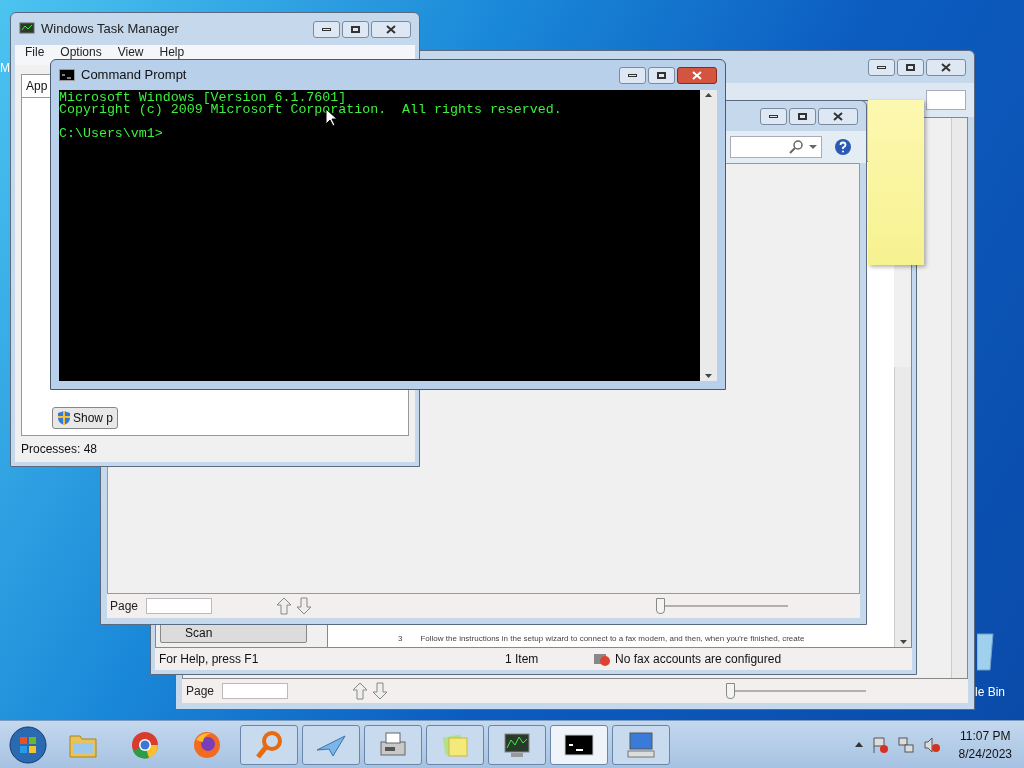  What do you see at coordinates (985, 753) in the screenshot?
I see `clock-date: 8/24/2023` at bounding box center [985, 753].